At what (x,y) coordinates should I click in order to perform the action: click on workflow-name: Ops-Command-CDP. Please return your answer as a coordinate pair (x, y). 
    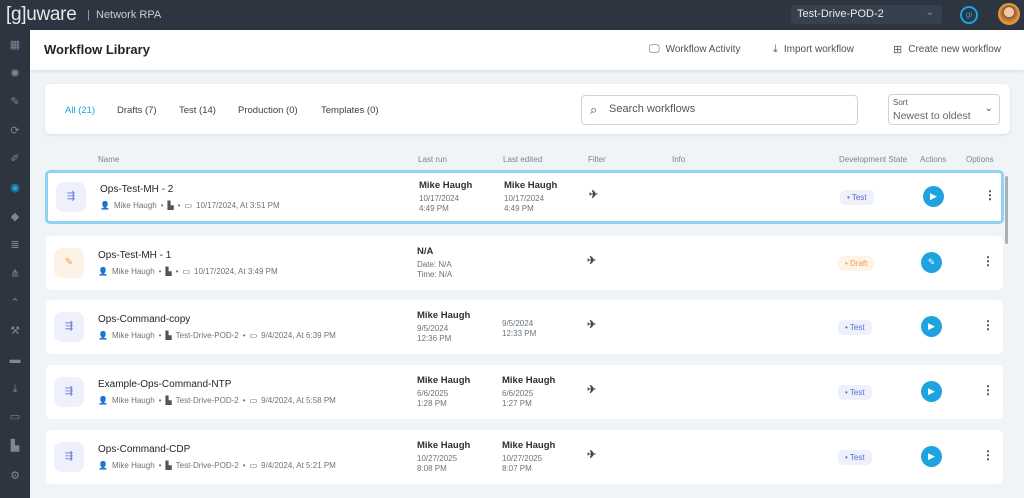
    Looking at the image, I should click on (144, 449).